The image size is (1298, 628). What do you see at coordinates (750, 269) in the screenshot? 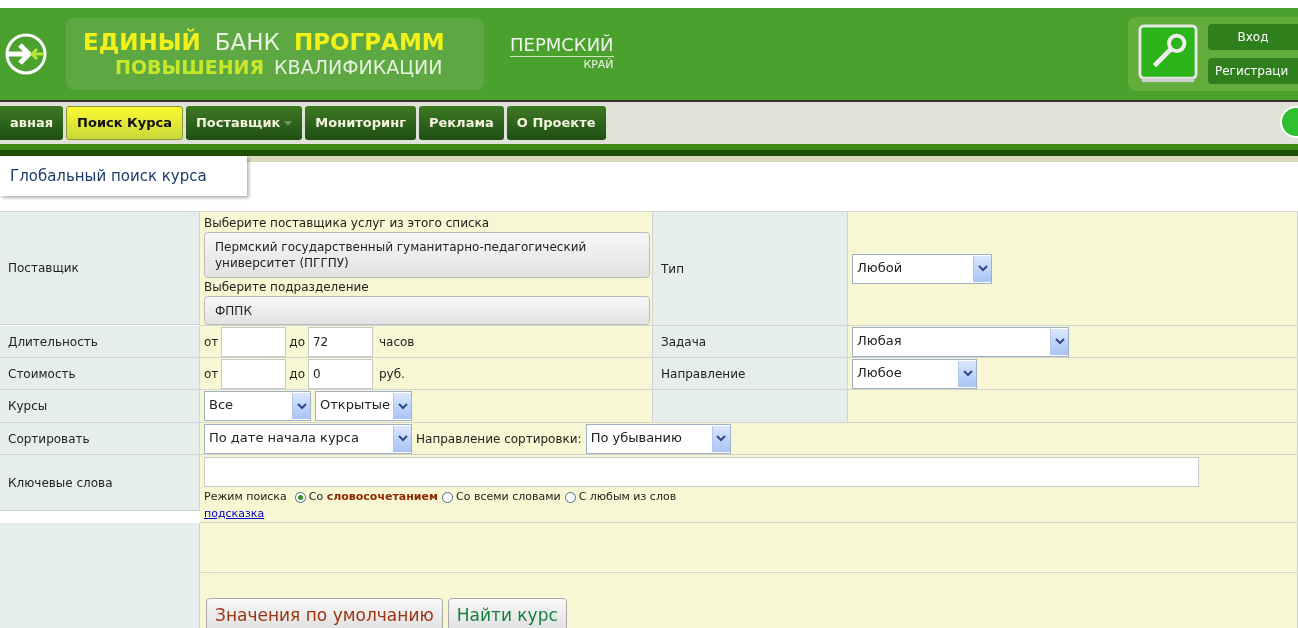
I see `field-label: Тип` at bounding box center [750, 269].